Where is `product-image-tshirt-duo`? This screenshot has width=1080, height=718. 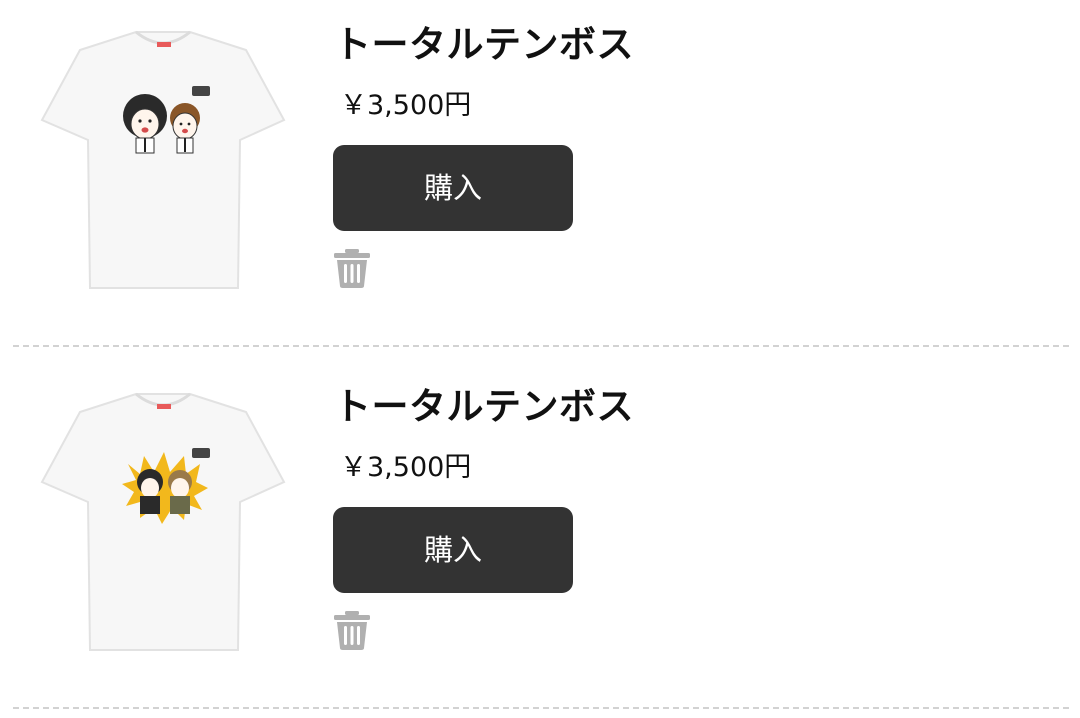 product-image-tshirt-duo is located at coordinates (163, 159).